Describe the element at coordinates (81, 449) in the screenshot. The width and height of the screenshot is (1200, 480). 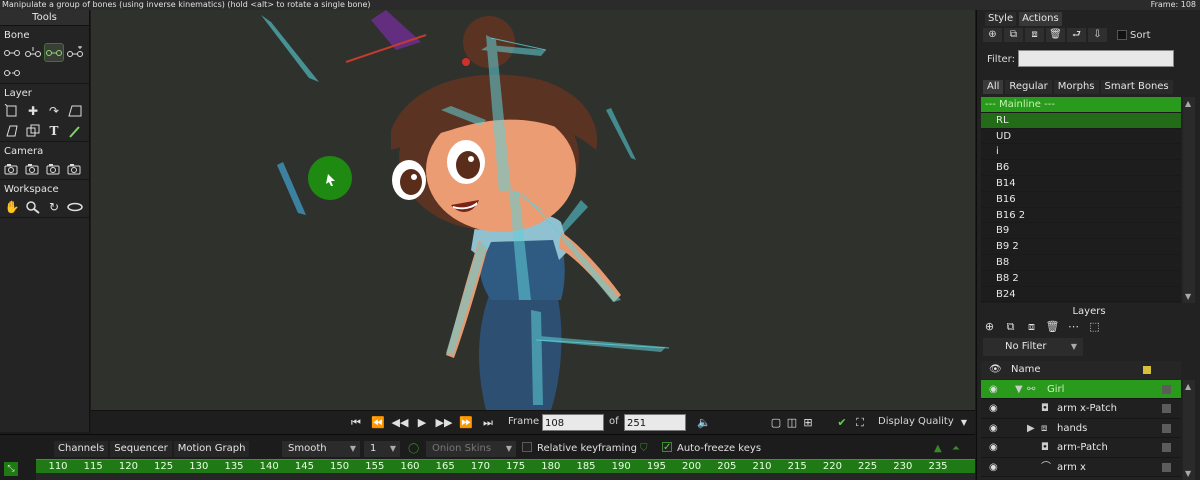
I see `tab-channels: Channels` at that location.